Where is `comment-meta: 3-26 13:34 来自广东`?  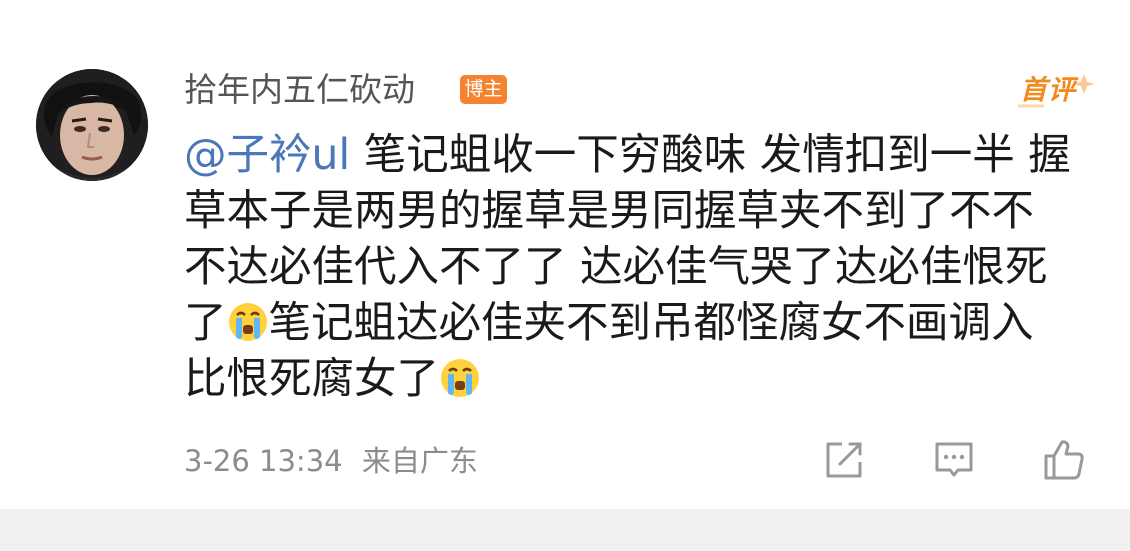 comment-meta: 3-26 13:34 来自广东 is located at coordinates (331, 461).